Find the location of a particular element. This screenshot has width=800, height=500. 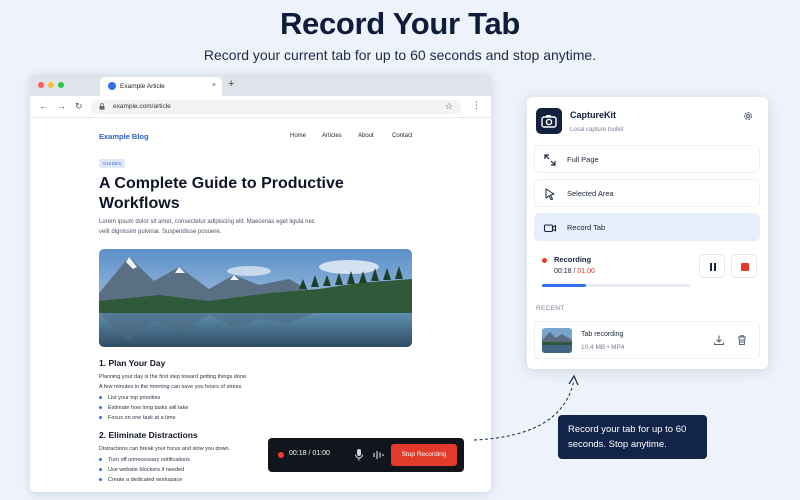

back-icon: ← is located at coordinates (43, 106).